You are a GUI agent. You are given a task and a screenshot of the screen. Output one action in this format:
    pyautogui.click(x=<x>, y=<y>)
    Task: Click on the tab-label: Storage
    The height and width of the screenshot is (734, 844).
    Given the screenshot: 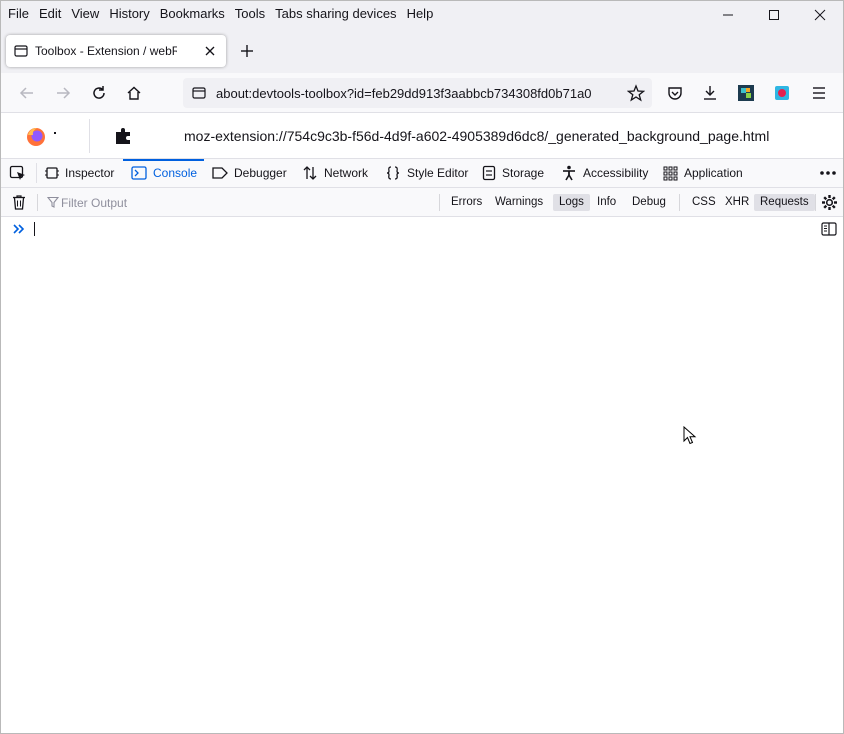 What is the action you would take?
    pyautogui.click(x=523, y=173)
    